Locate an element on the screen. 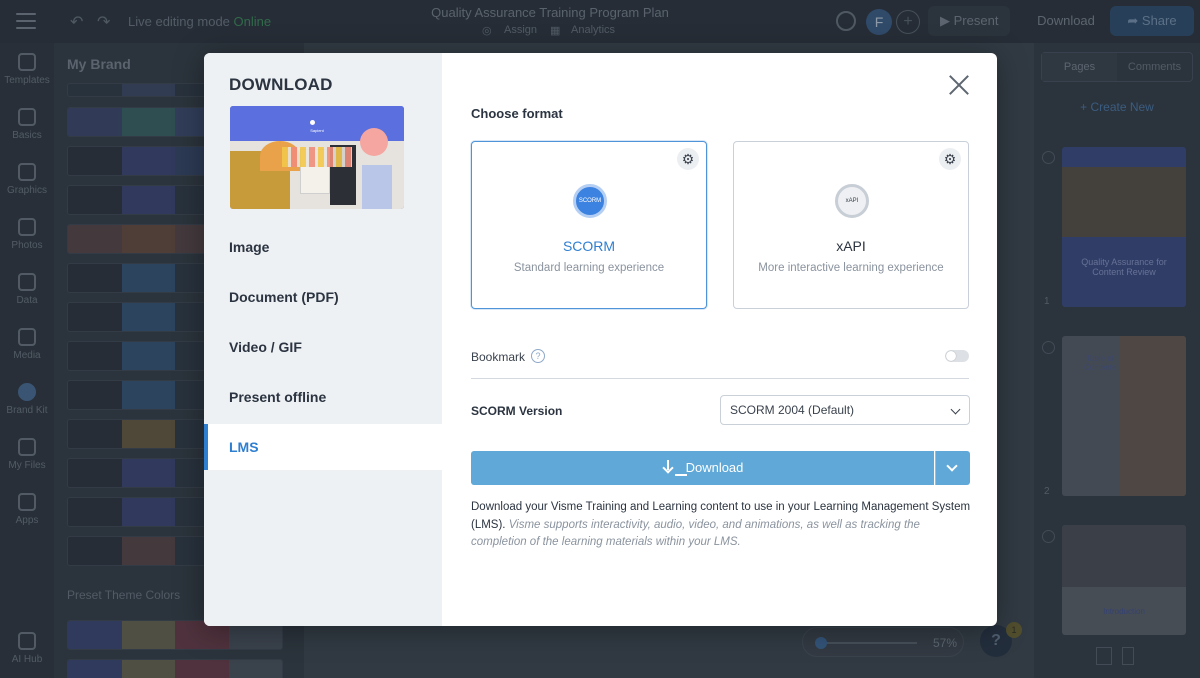 This screenshot has height=678, width=1200. format-name: xAPI is located at coordinates (851, 246).